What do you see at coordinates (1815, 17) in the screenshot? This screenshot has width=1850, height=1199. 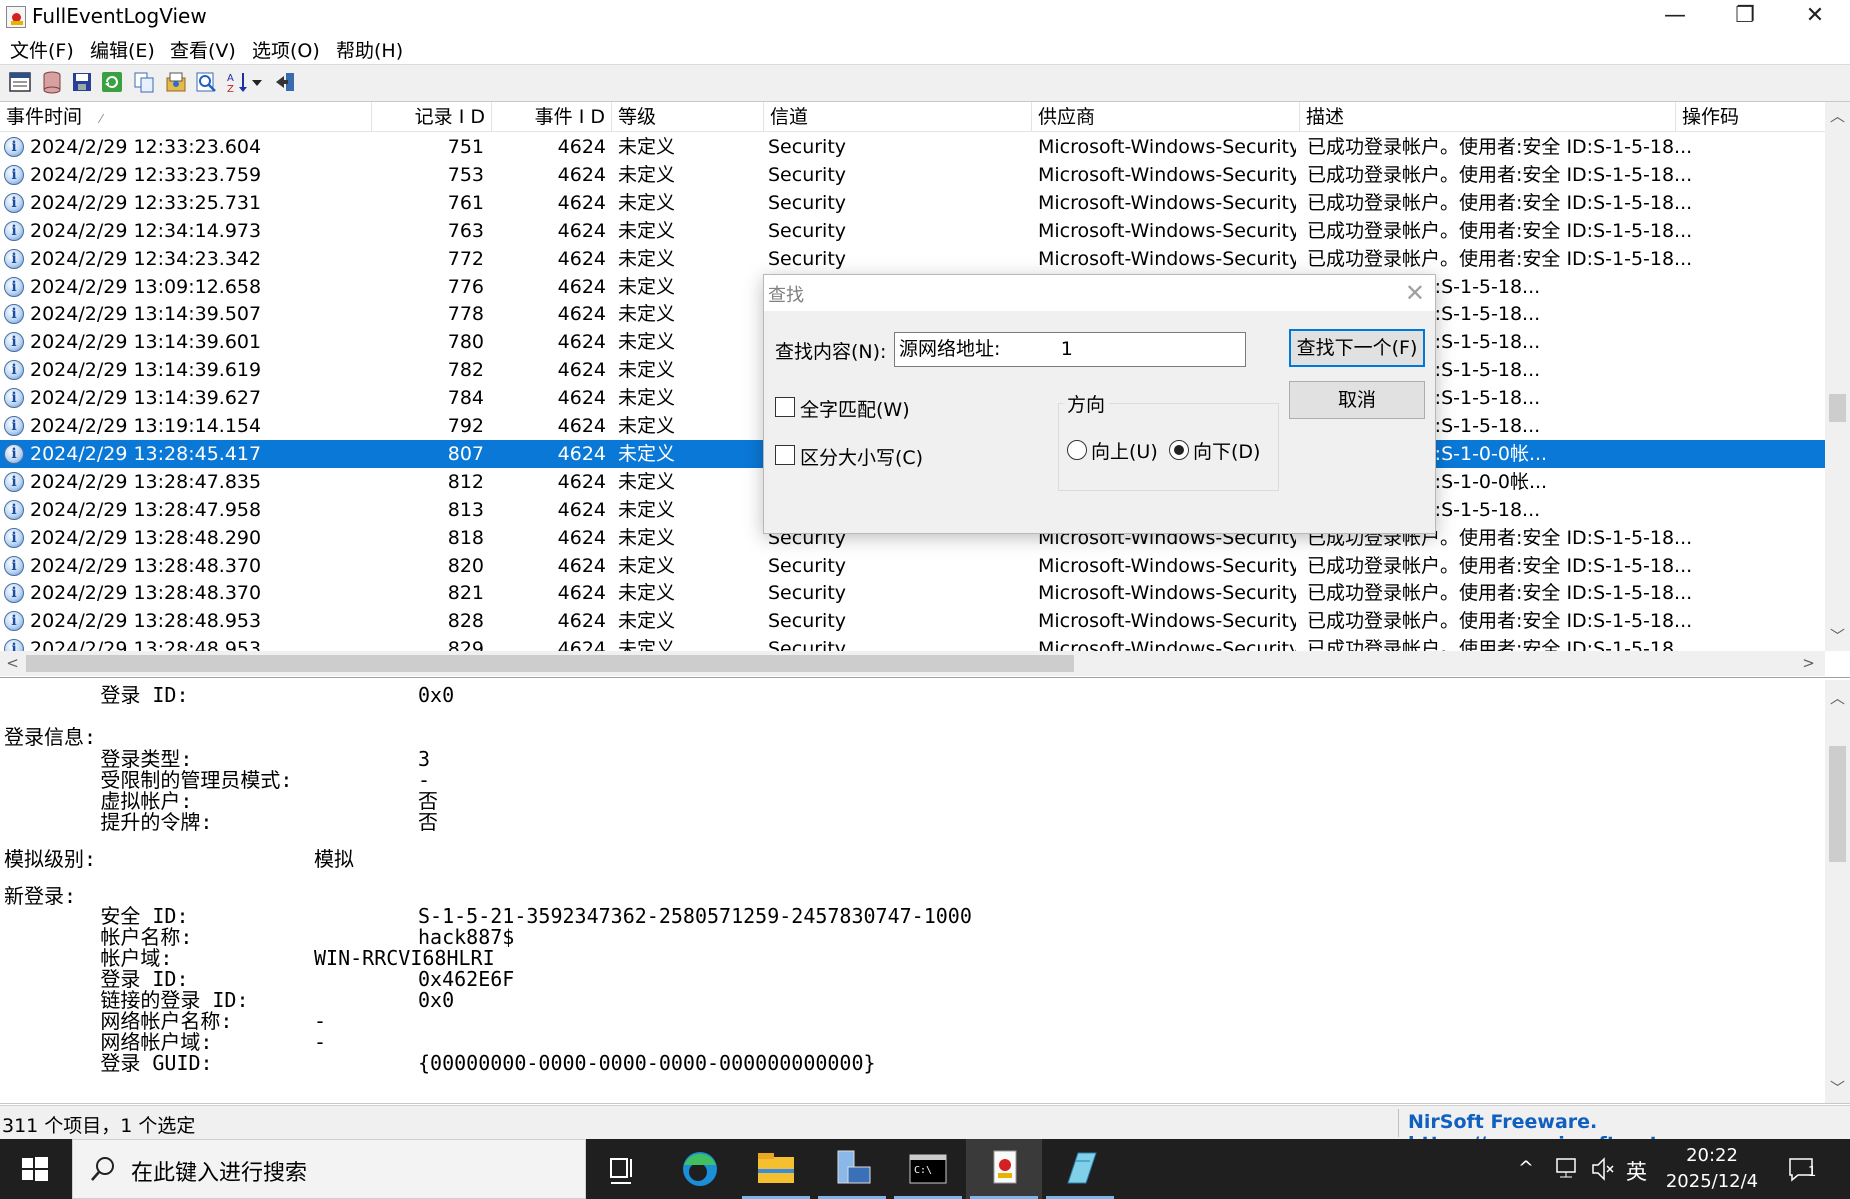 I see `close-button: ✕` at bounding box center [1815, 17].